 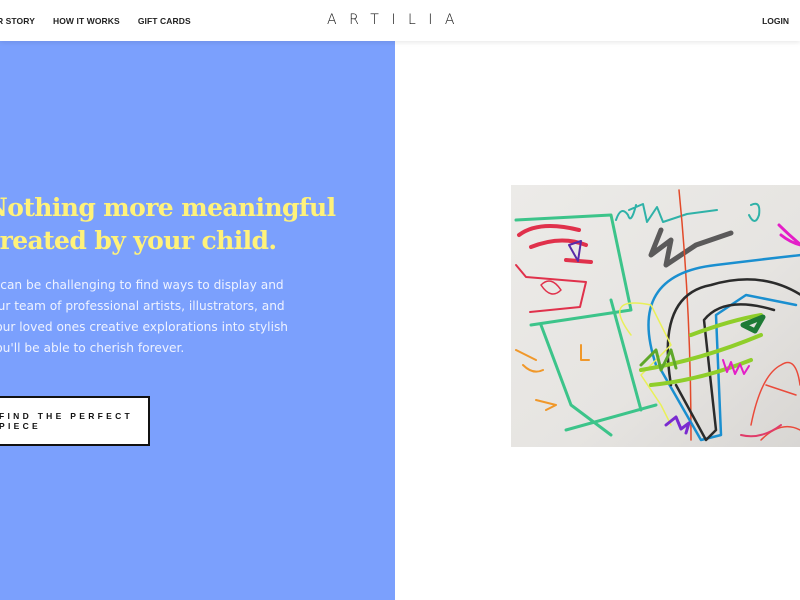 I want to click on nav-gift-cards: GIFT CARDS, so click(x=164, y=21).